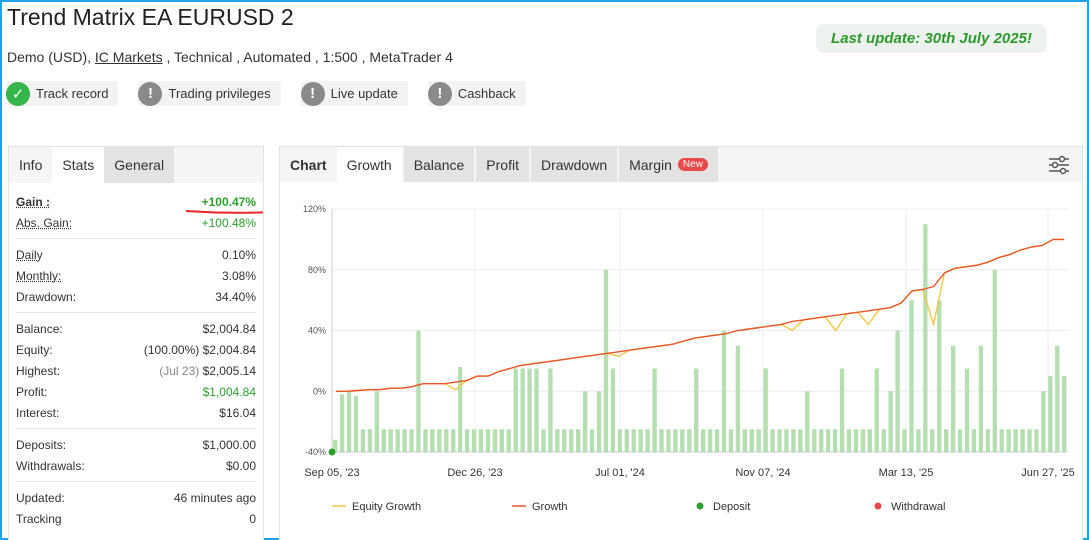 The width and height of the screenshot is (1089, 540). I want to click on drawdown-label: Drawdown:, so click(46, 296).